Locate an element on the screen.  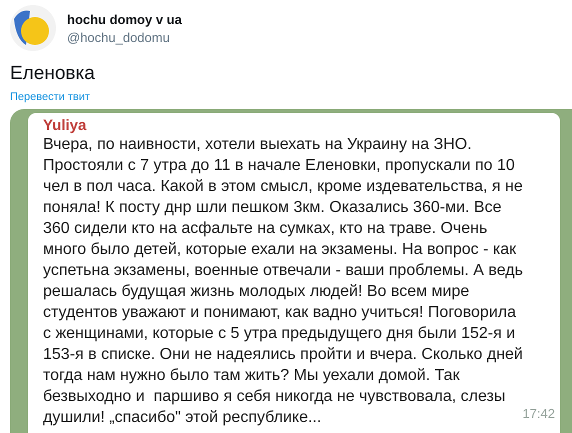
author-name: hochu domoy v ua is located at coordinates (124, 19).